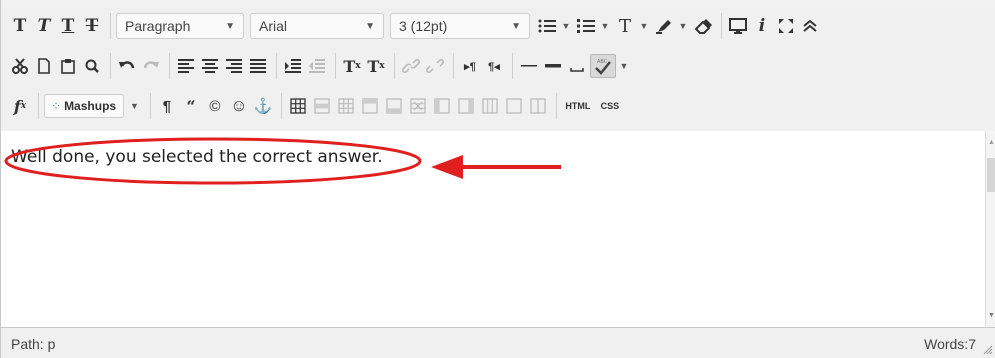  I want to click on scrollbar-thumb, so click(991, 175).